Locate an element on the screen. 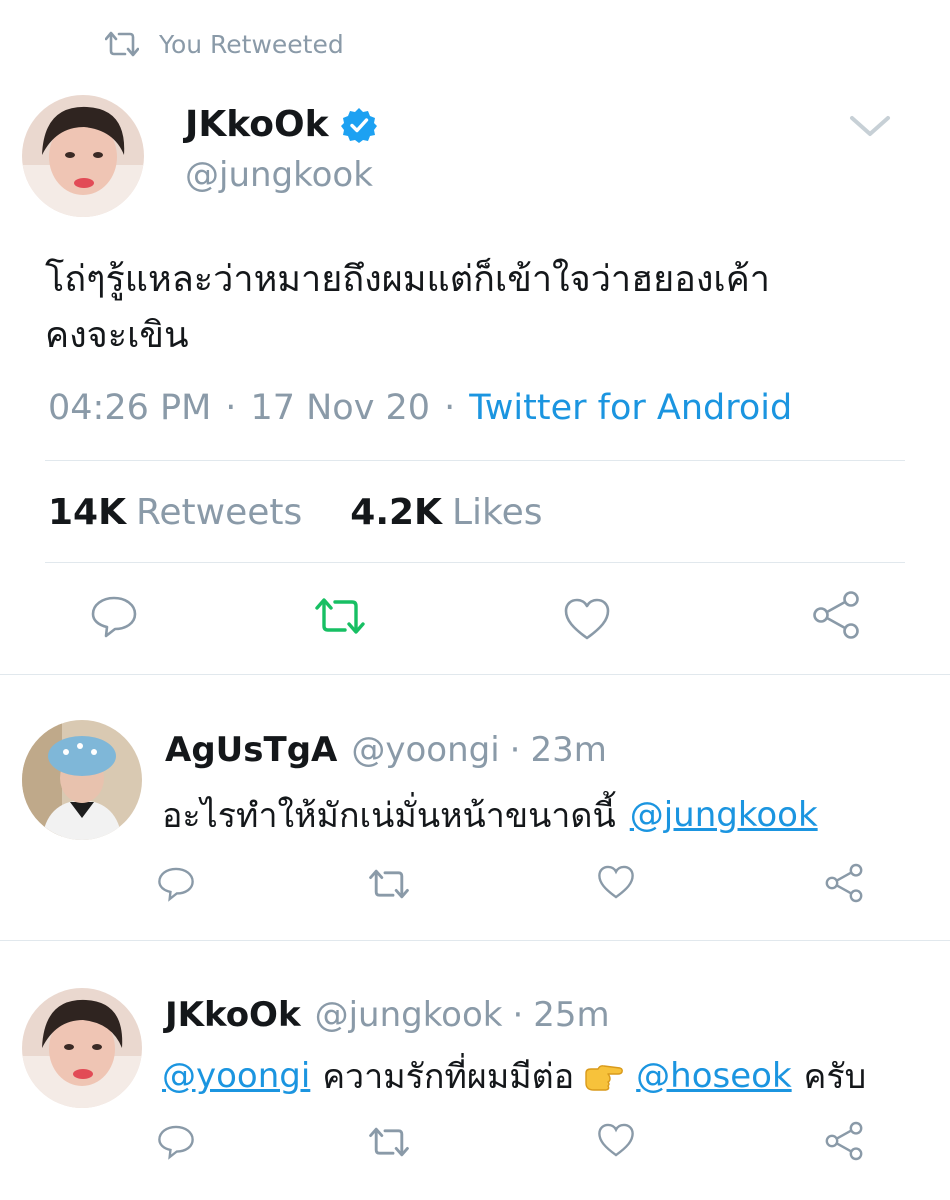 The height and width of the screenshot is (1200, 950). likes-label: Likes is located at coordinates (497, 512).